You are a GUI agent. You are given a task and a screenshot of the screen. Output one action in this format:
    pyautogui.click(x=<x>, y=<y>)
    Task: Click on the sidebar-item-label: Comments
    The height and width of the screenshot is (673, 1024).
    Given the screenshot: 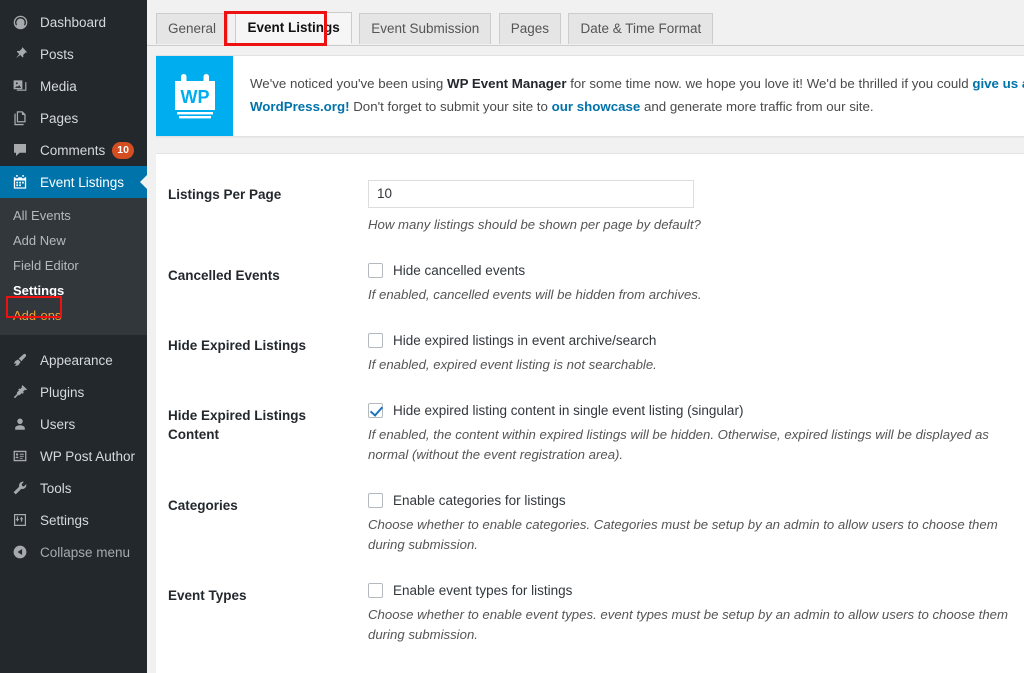 What is the action you would take?
    pyautogui.click(x=73, y=150)
    